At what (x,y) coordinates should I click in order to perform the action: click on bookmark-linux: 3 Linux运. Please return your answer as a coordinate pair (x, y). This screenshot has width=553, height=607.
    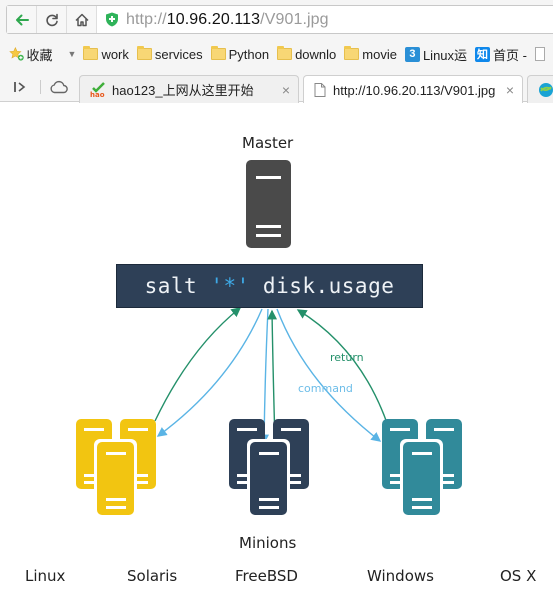
    Looking at the image, I should click on (436, 54).